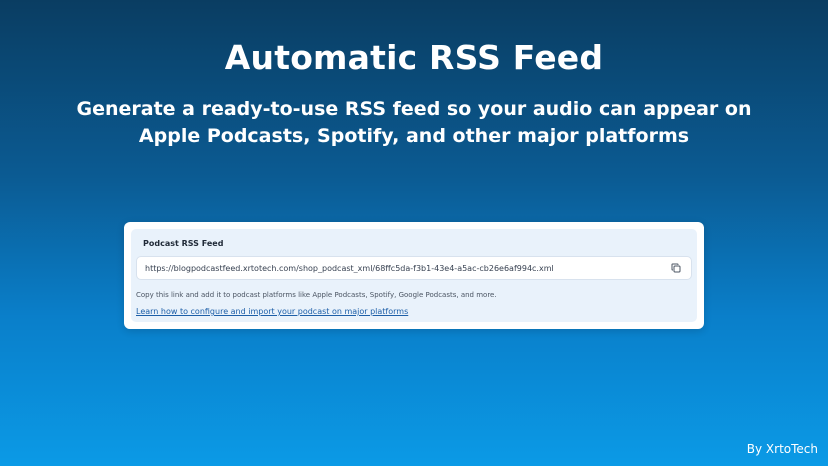 Image resolution: width=828 pixels, height=466 pixels. I want to click on feed-label: Podcast RSS Feed, so click(183, 243).